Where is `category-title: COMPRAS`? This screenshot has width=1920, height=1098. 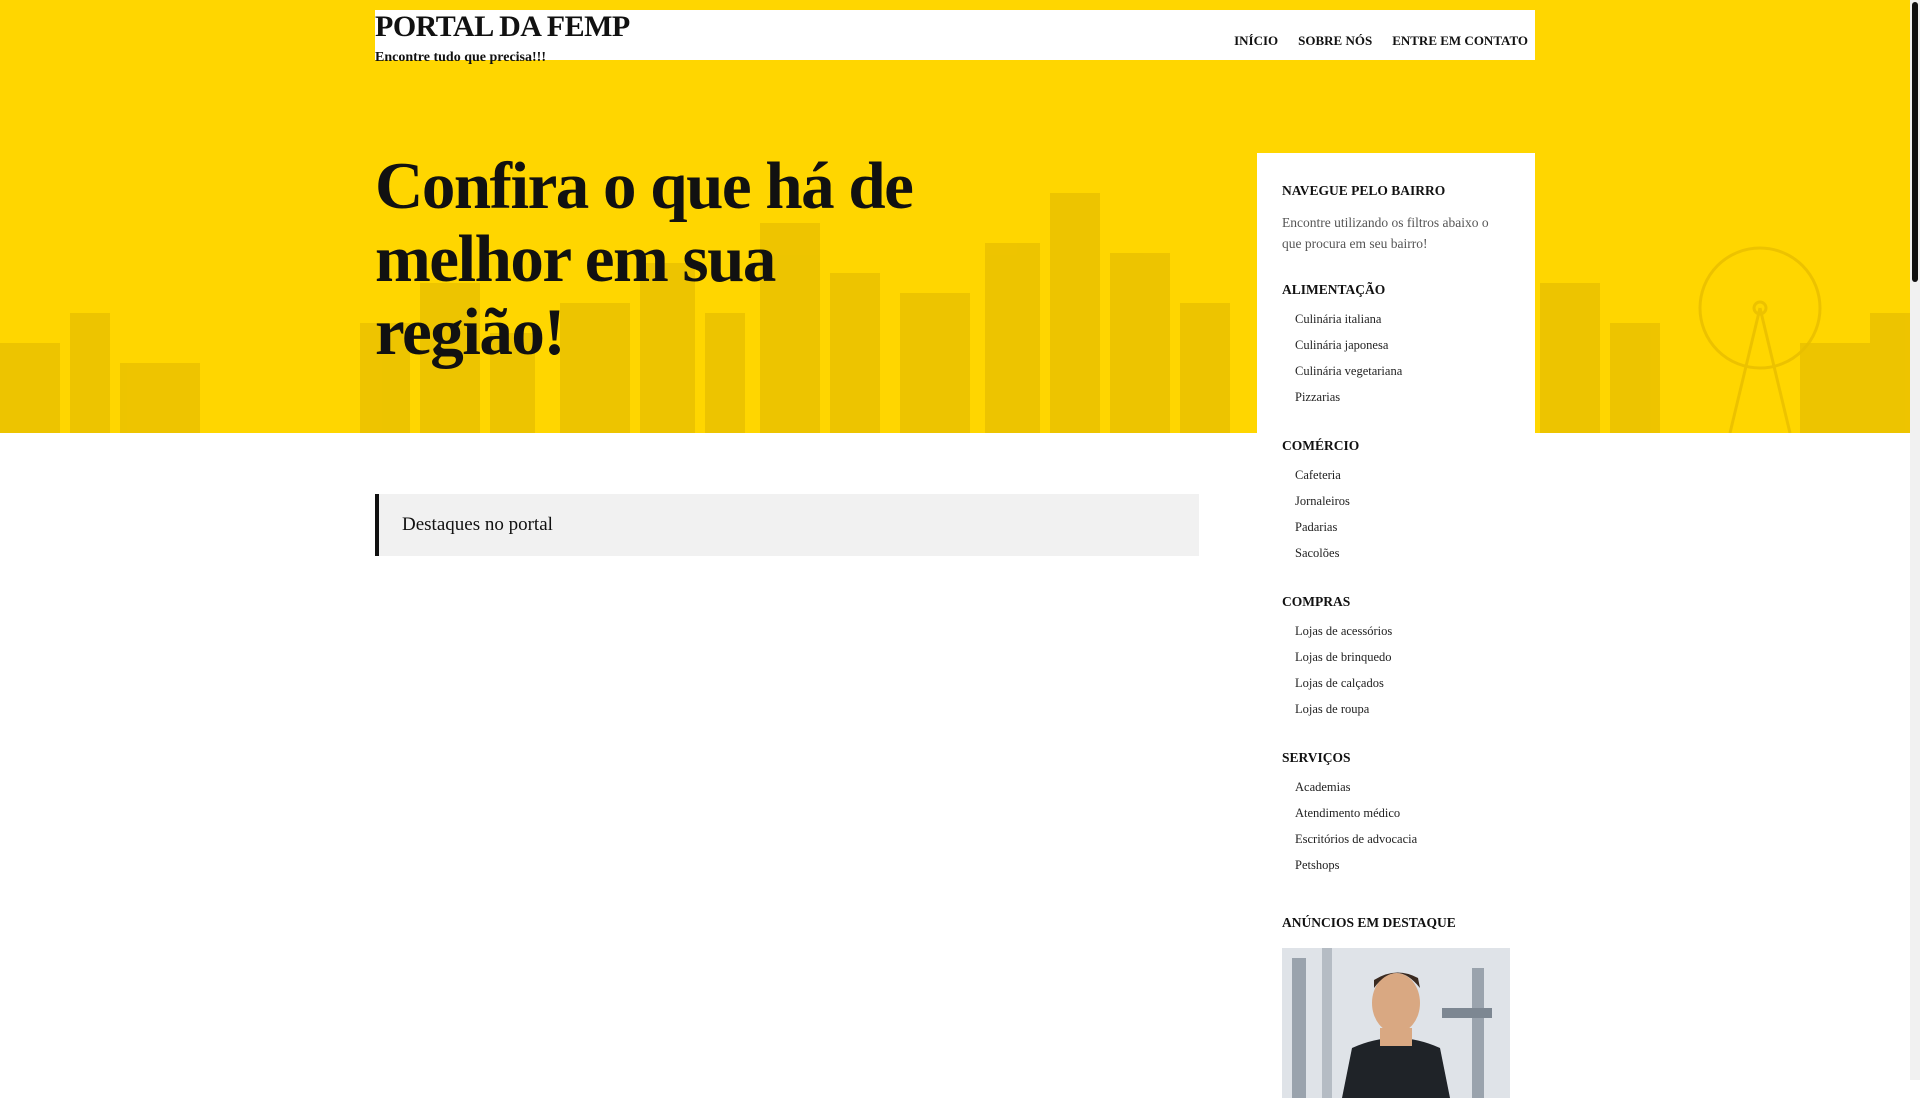 category-title: COMPRAS is located at coordinates (1316, 601).